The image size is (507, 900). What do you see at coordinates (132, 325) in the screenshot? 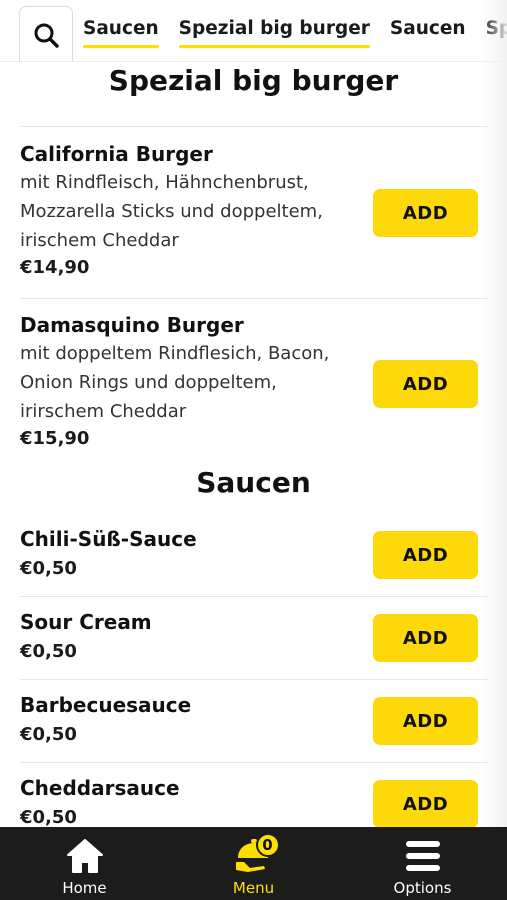
I see `item-name: Damasquino Burger` at bounding box center [132, 325].